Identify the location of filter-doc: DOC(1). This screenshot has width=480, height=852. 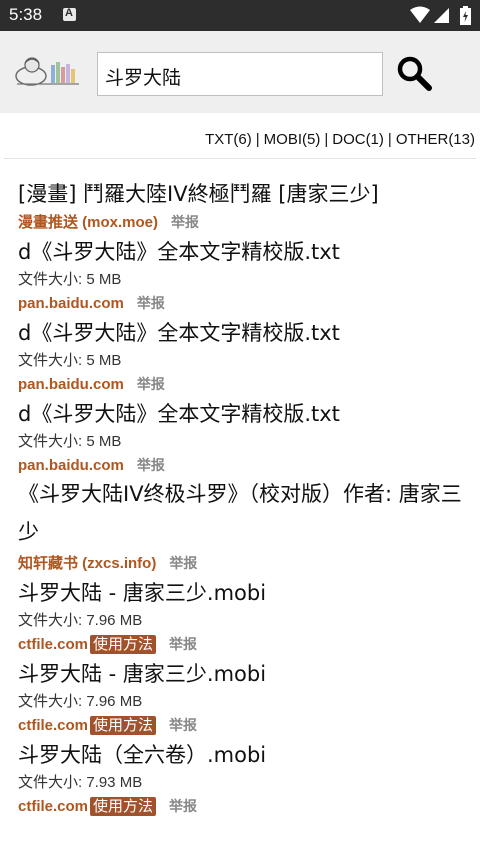
(358, 139).